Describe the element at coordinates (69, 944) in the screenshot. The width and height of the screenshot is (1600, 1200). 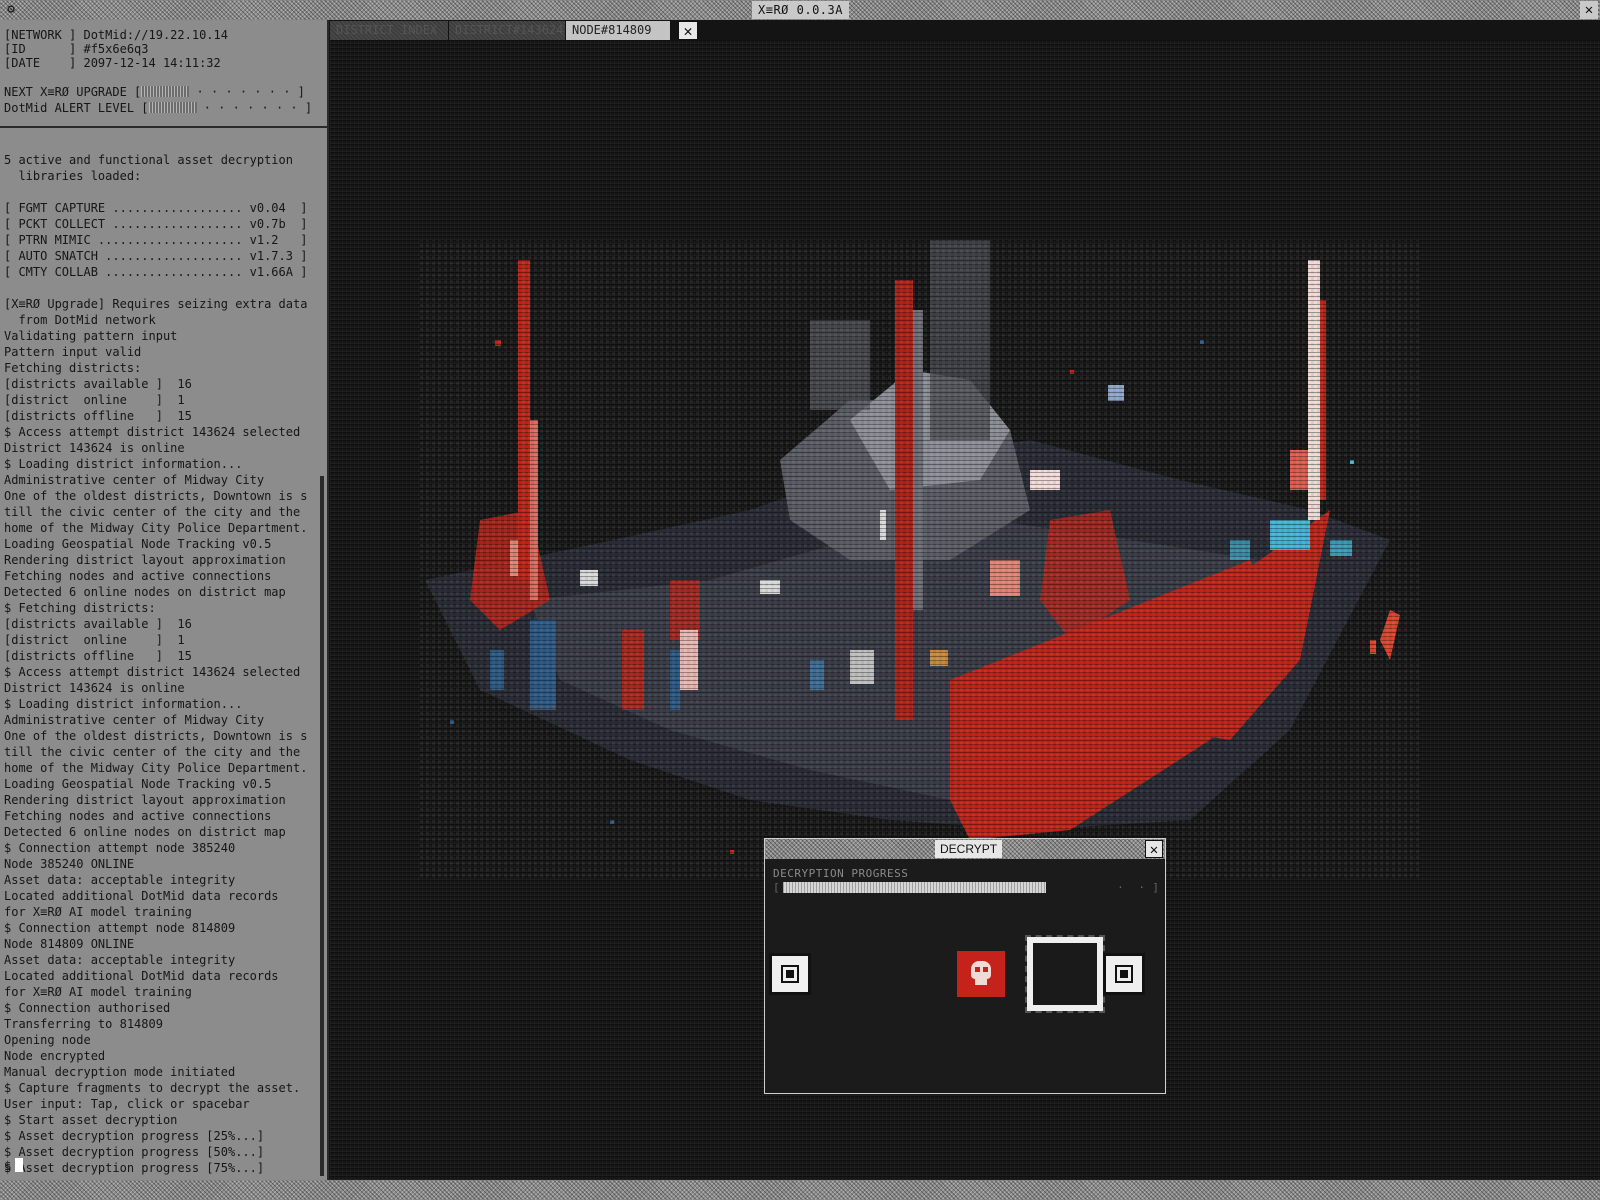
I see `log-line: Node 814809 ONLINE` at that location.